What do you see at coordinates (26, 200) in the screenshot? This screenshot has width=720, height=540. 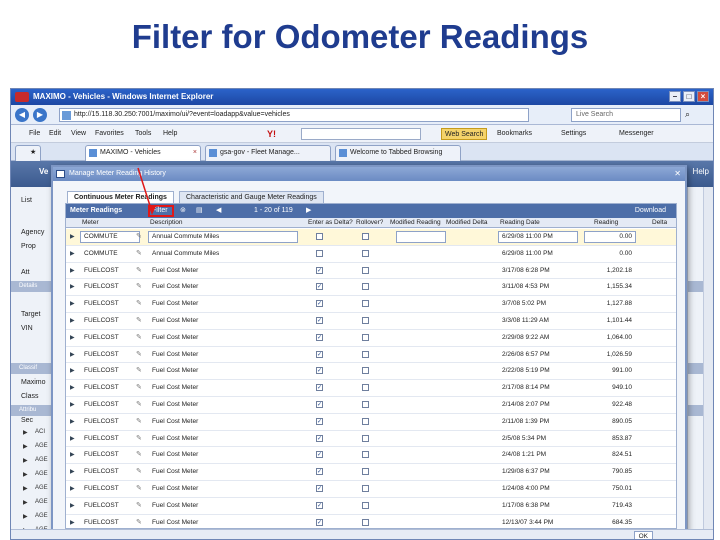 I see `list-tab: List` at bounding box center [26, 200].